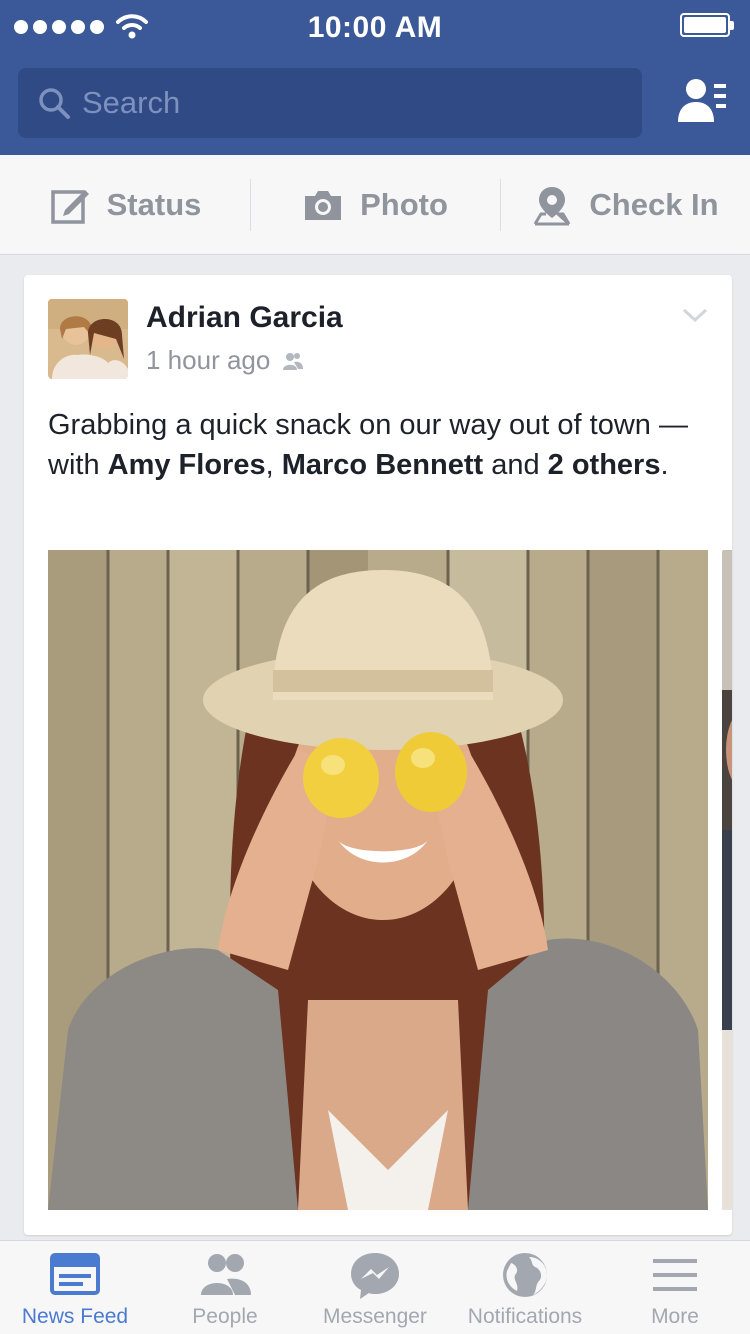  I want to click on status-button: Status, so click(125, 204).